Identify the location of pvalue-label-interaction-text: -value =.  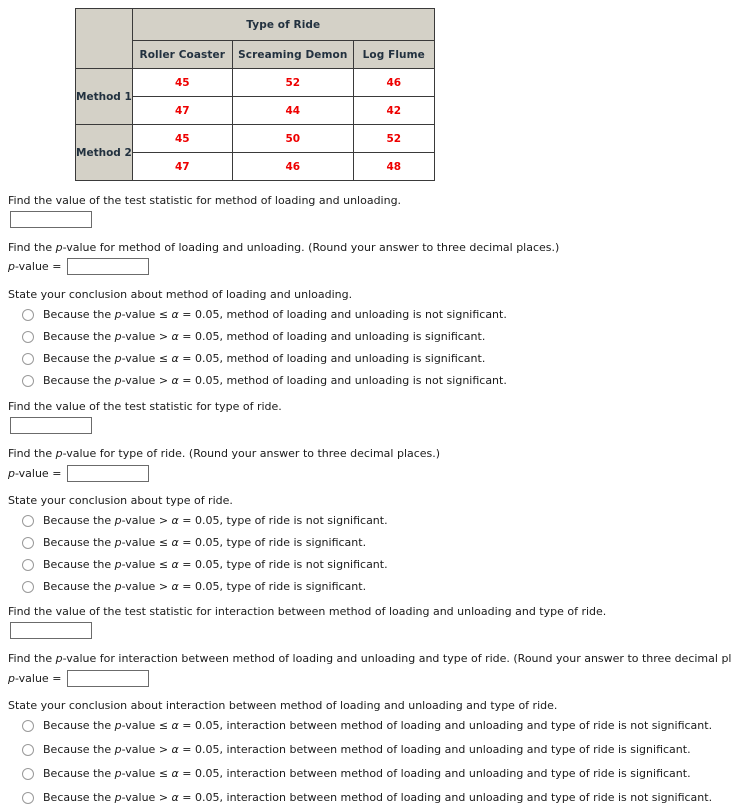
(38, 678).